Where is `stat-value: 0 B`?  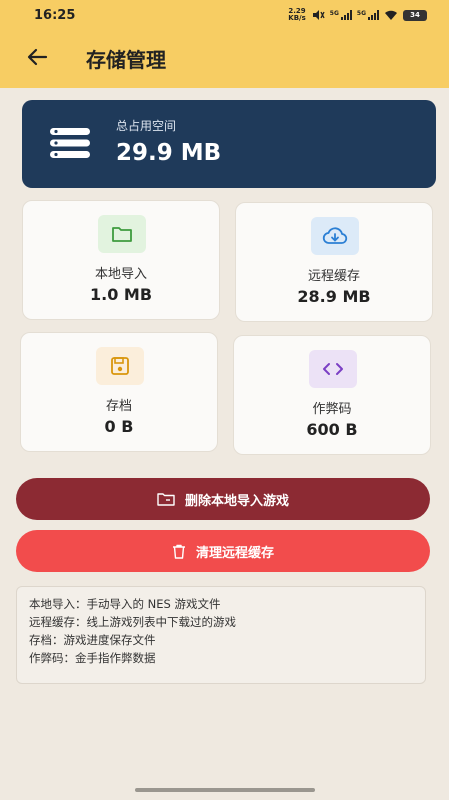
stat-value: 0 B is located at coordinates (119, 426).